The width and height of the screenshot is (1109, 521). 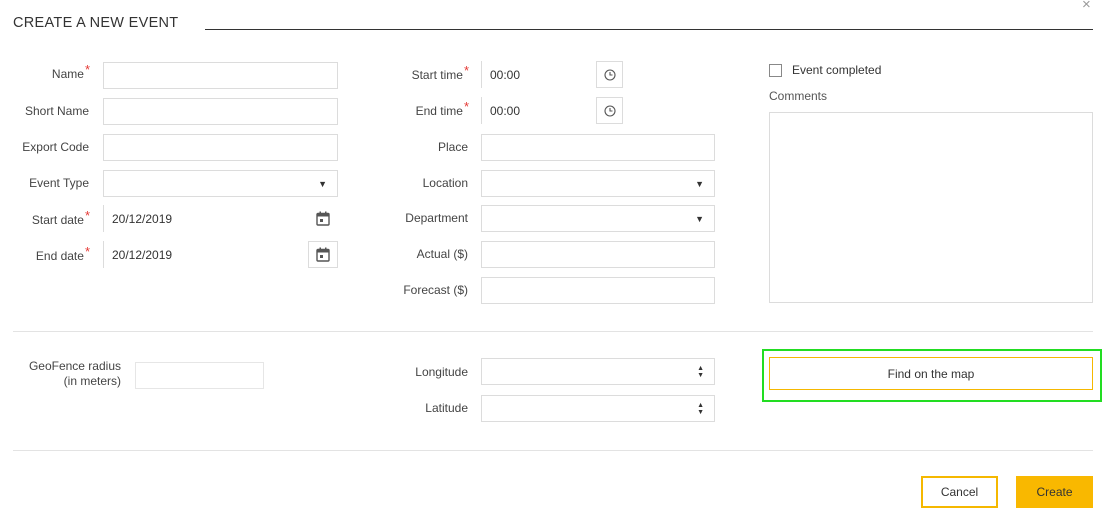 I want to click on forecast-field, so click(x=598, y=290).